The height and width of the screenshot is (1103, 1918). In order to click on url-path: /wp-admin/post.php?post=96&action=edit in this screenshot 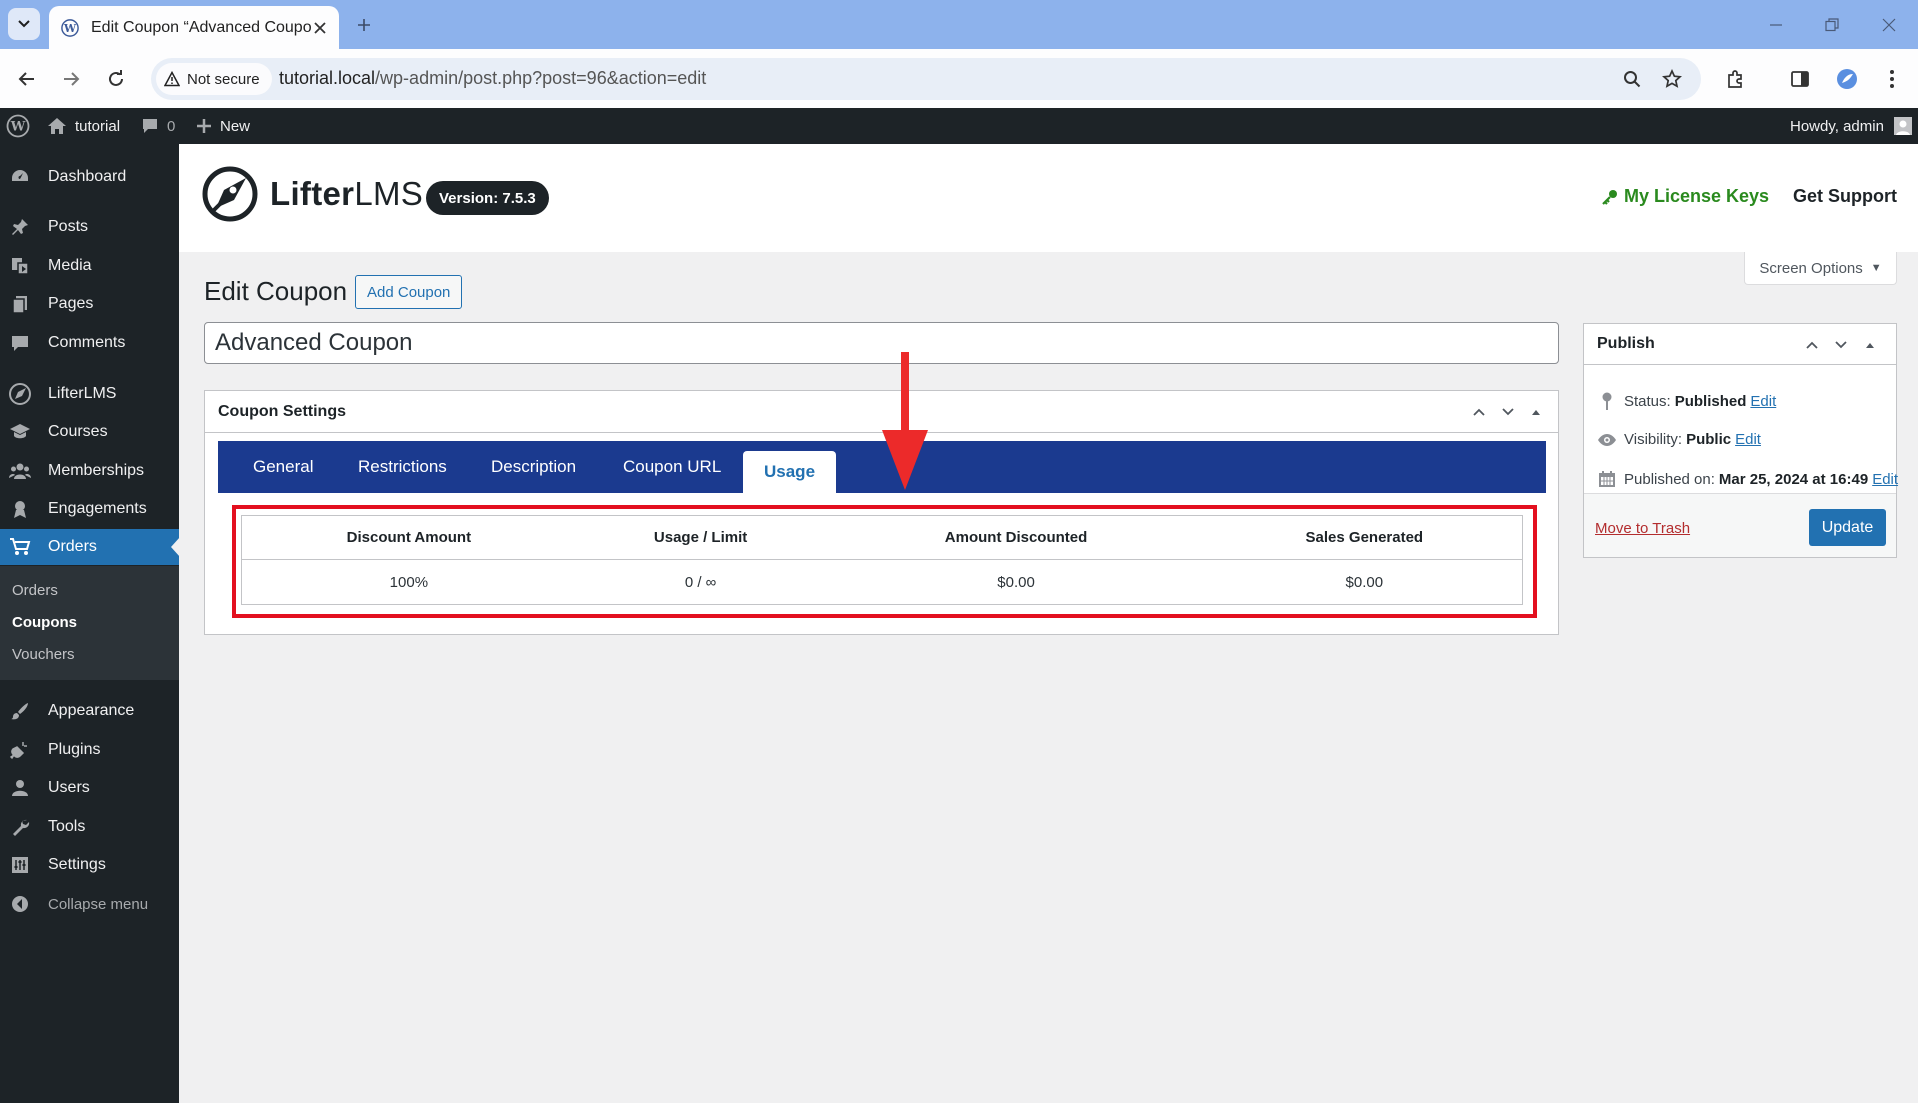, I will do `click(541, 78)`.